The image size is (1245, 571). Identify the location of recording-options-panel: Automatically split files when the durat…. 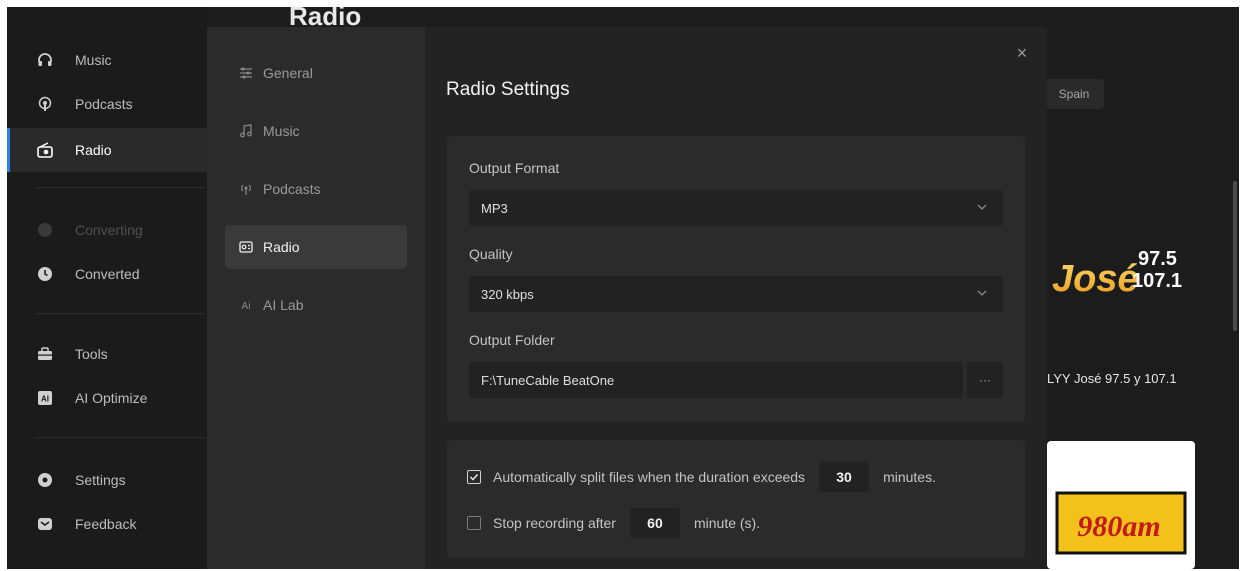
(736, 499).